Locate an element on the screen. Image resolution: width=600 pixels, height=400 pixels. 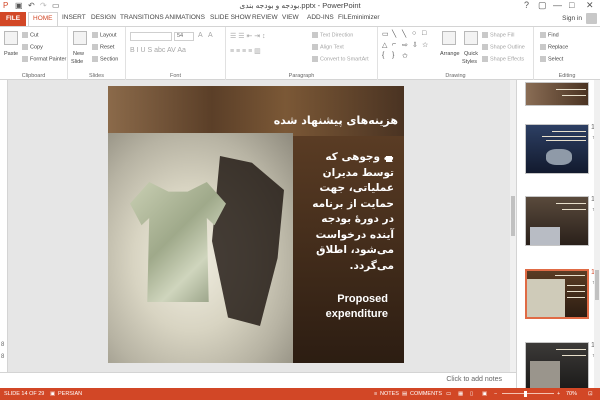
triangle-shape-icon: △ is located at coordinates (384, 45).